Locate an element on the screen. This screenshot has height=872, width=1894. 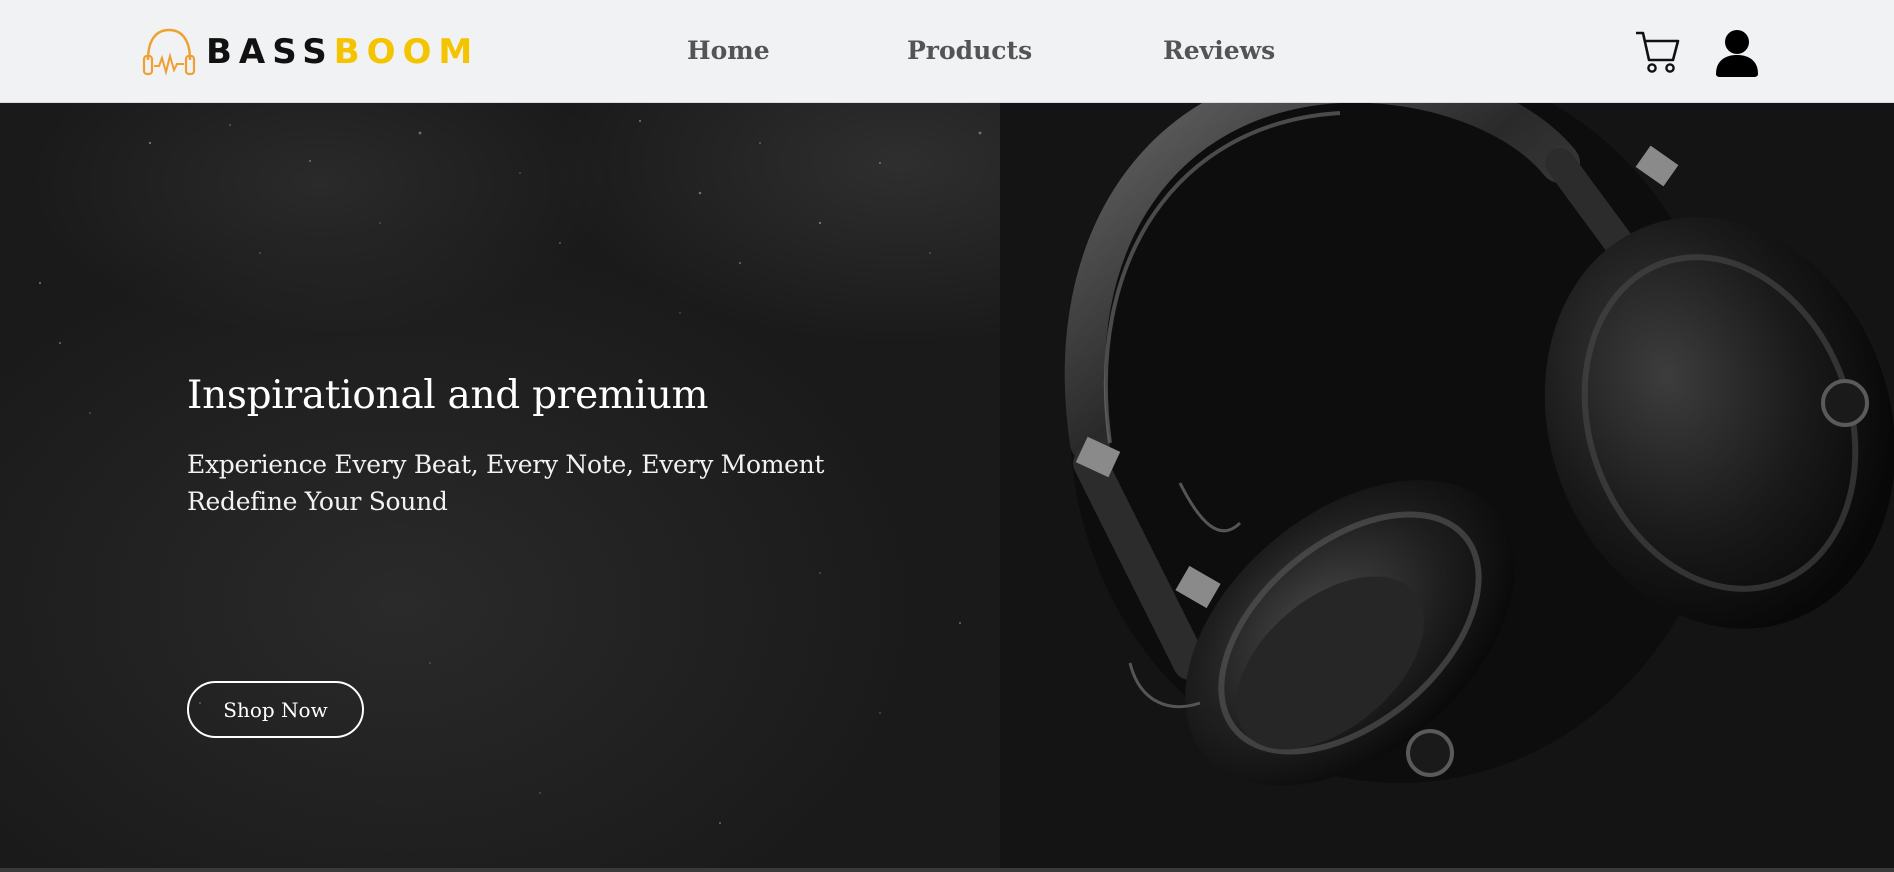
nav-link-products: Products is located at coordinates (969, 50).